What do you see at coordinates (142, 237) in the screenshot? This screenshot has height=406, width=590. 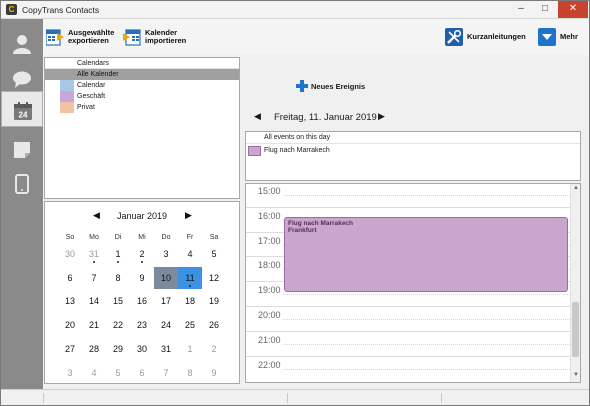 I see `weekday-header: Mi` at bounding box center [142, 237].